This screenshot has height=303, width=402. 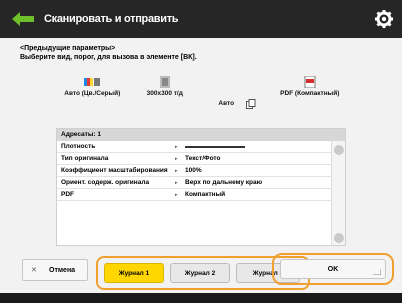 What do you see at coordinates (384, 19) in the screenshot?
I see `gear-icon` at bounding box center [384, 19].